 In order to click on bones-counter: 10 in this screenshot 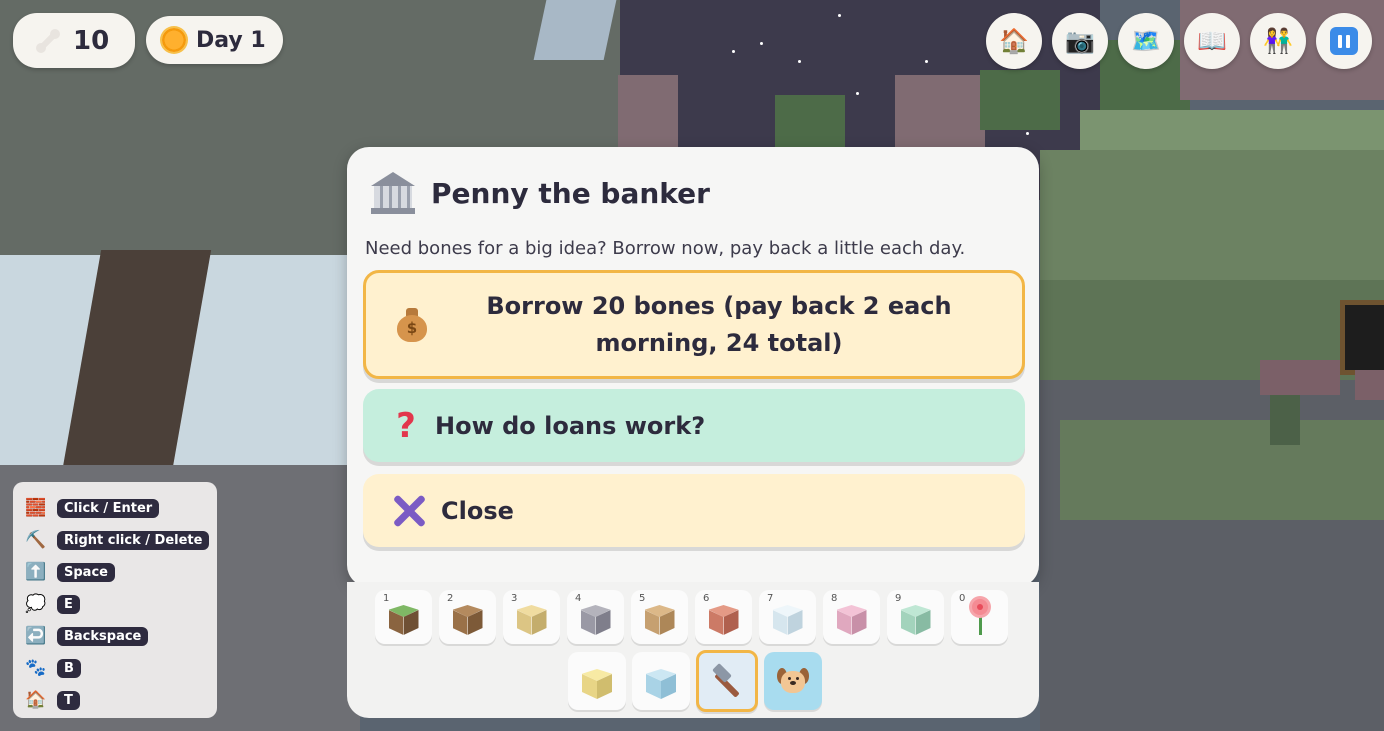, I will do `click(74, 40)`.